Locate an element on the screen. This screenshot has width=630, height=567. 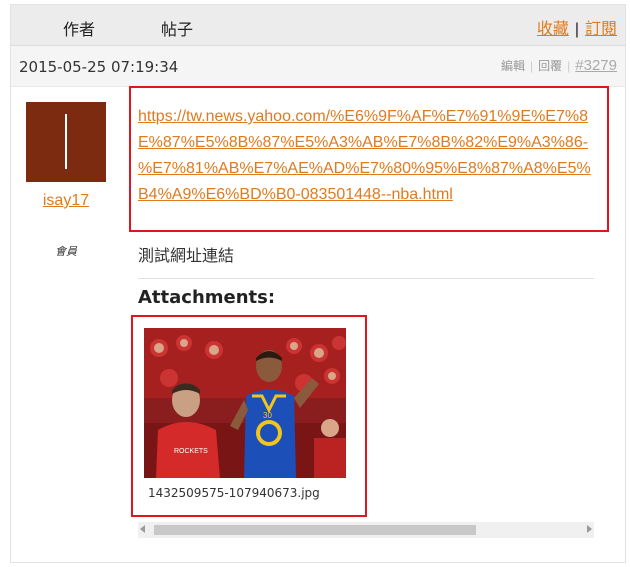
header-actions: 收藏 | 訂閱 is located at coordinates (577, 27).